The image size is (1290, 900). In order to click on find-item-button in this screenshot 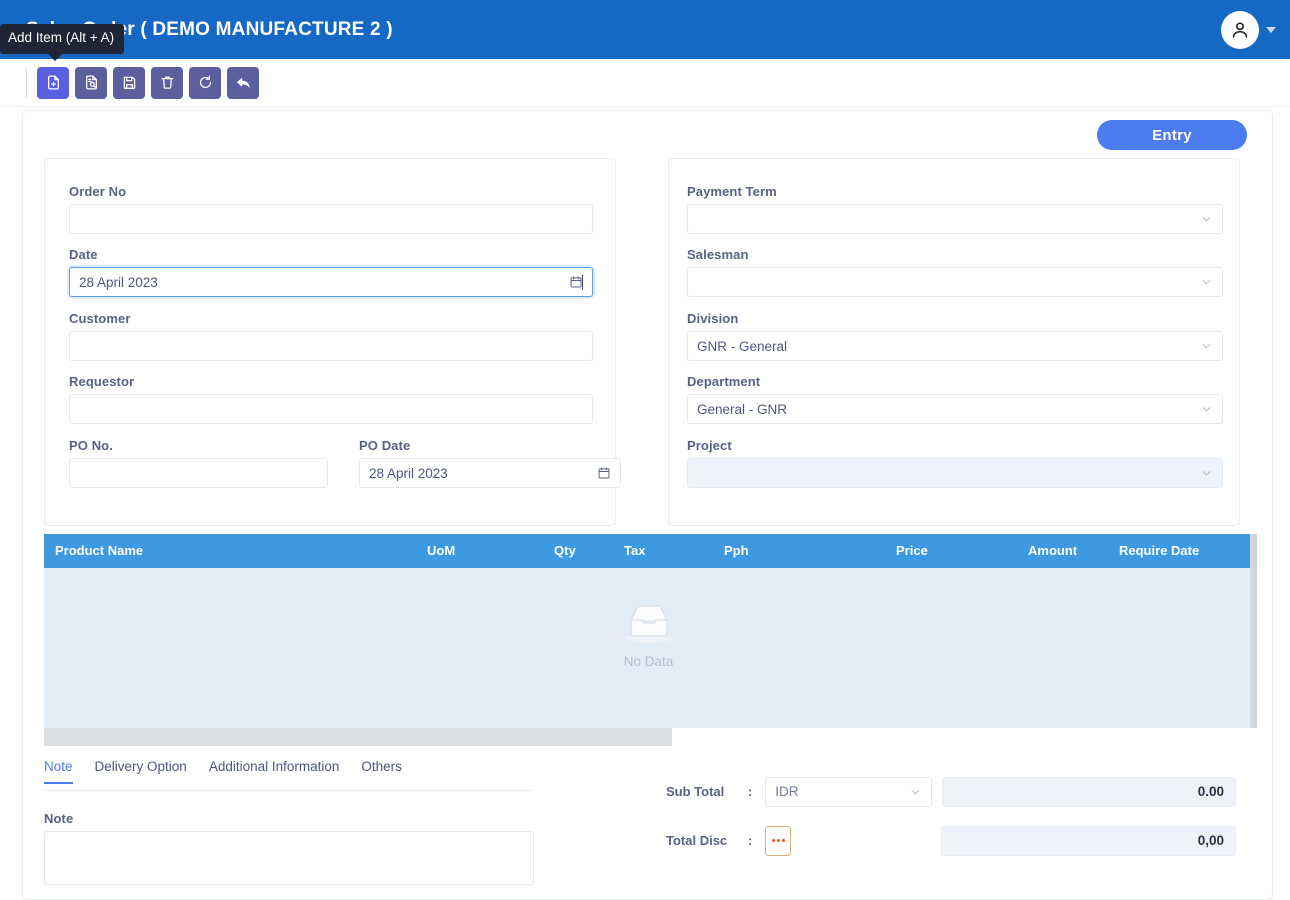, I will do `click(91, 82)`.